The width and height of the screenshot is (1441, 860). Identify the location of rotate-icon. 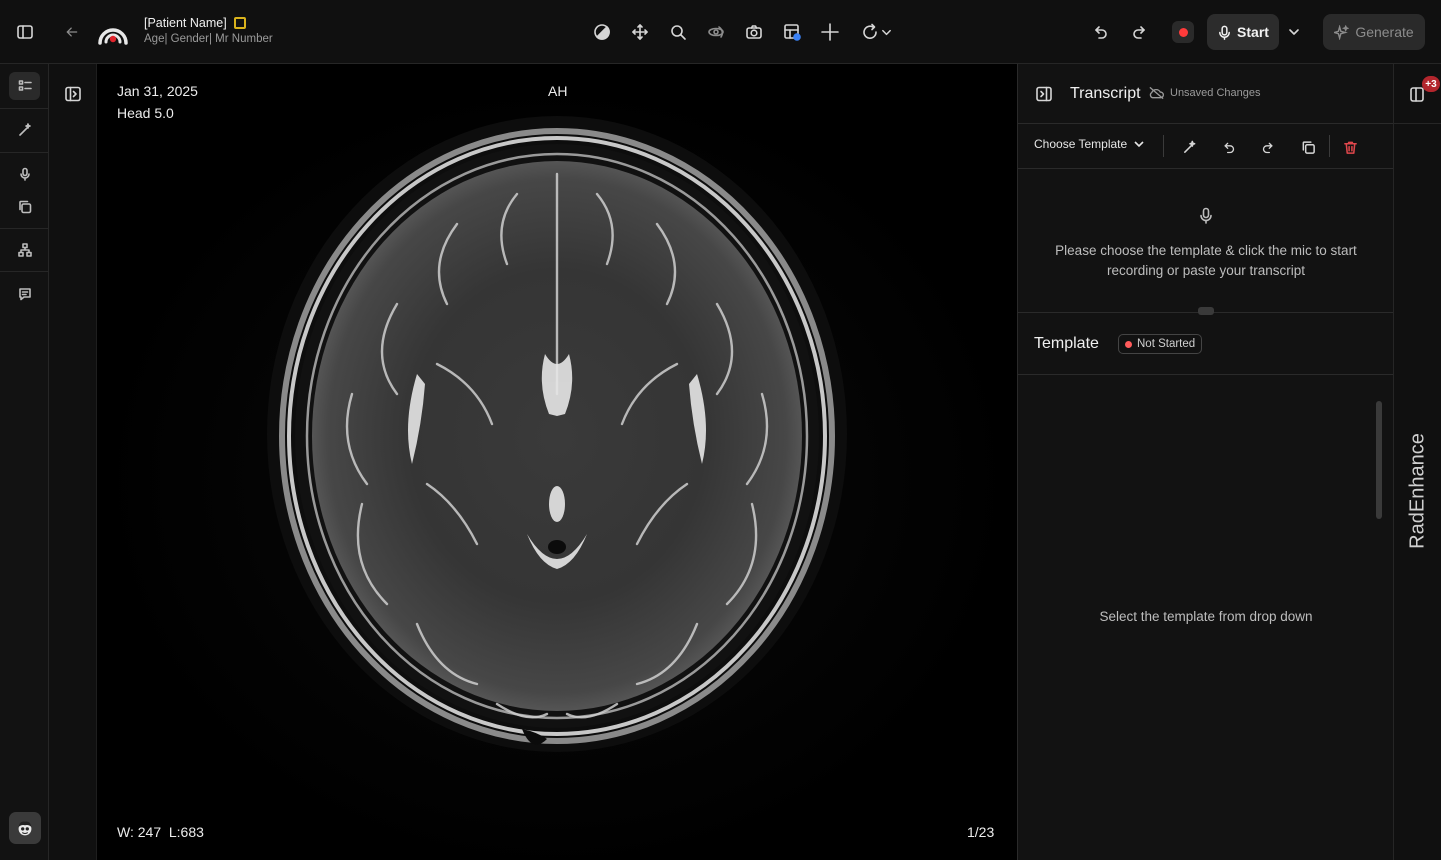
(876, 32).